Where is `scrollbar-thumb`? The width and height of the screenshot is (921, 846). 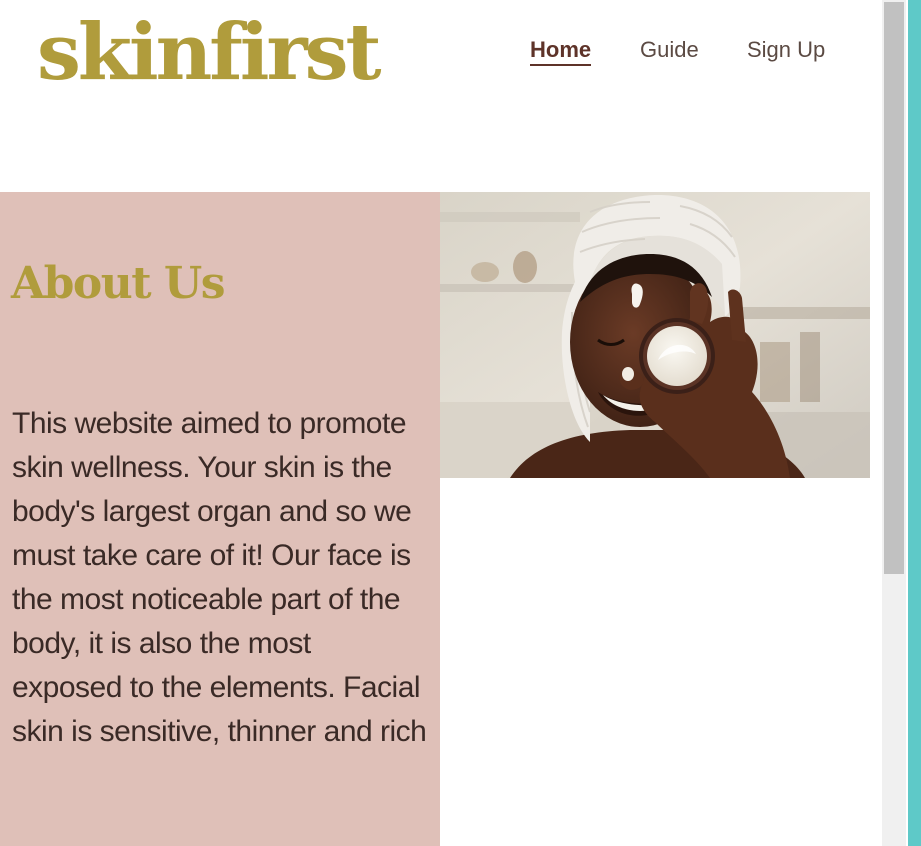 scrollbar-thumb is located at coordinates (894, 288).